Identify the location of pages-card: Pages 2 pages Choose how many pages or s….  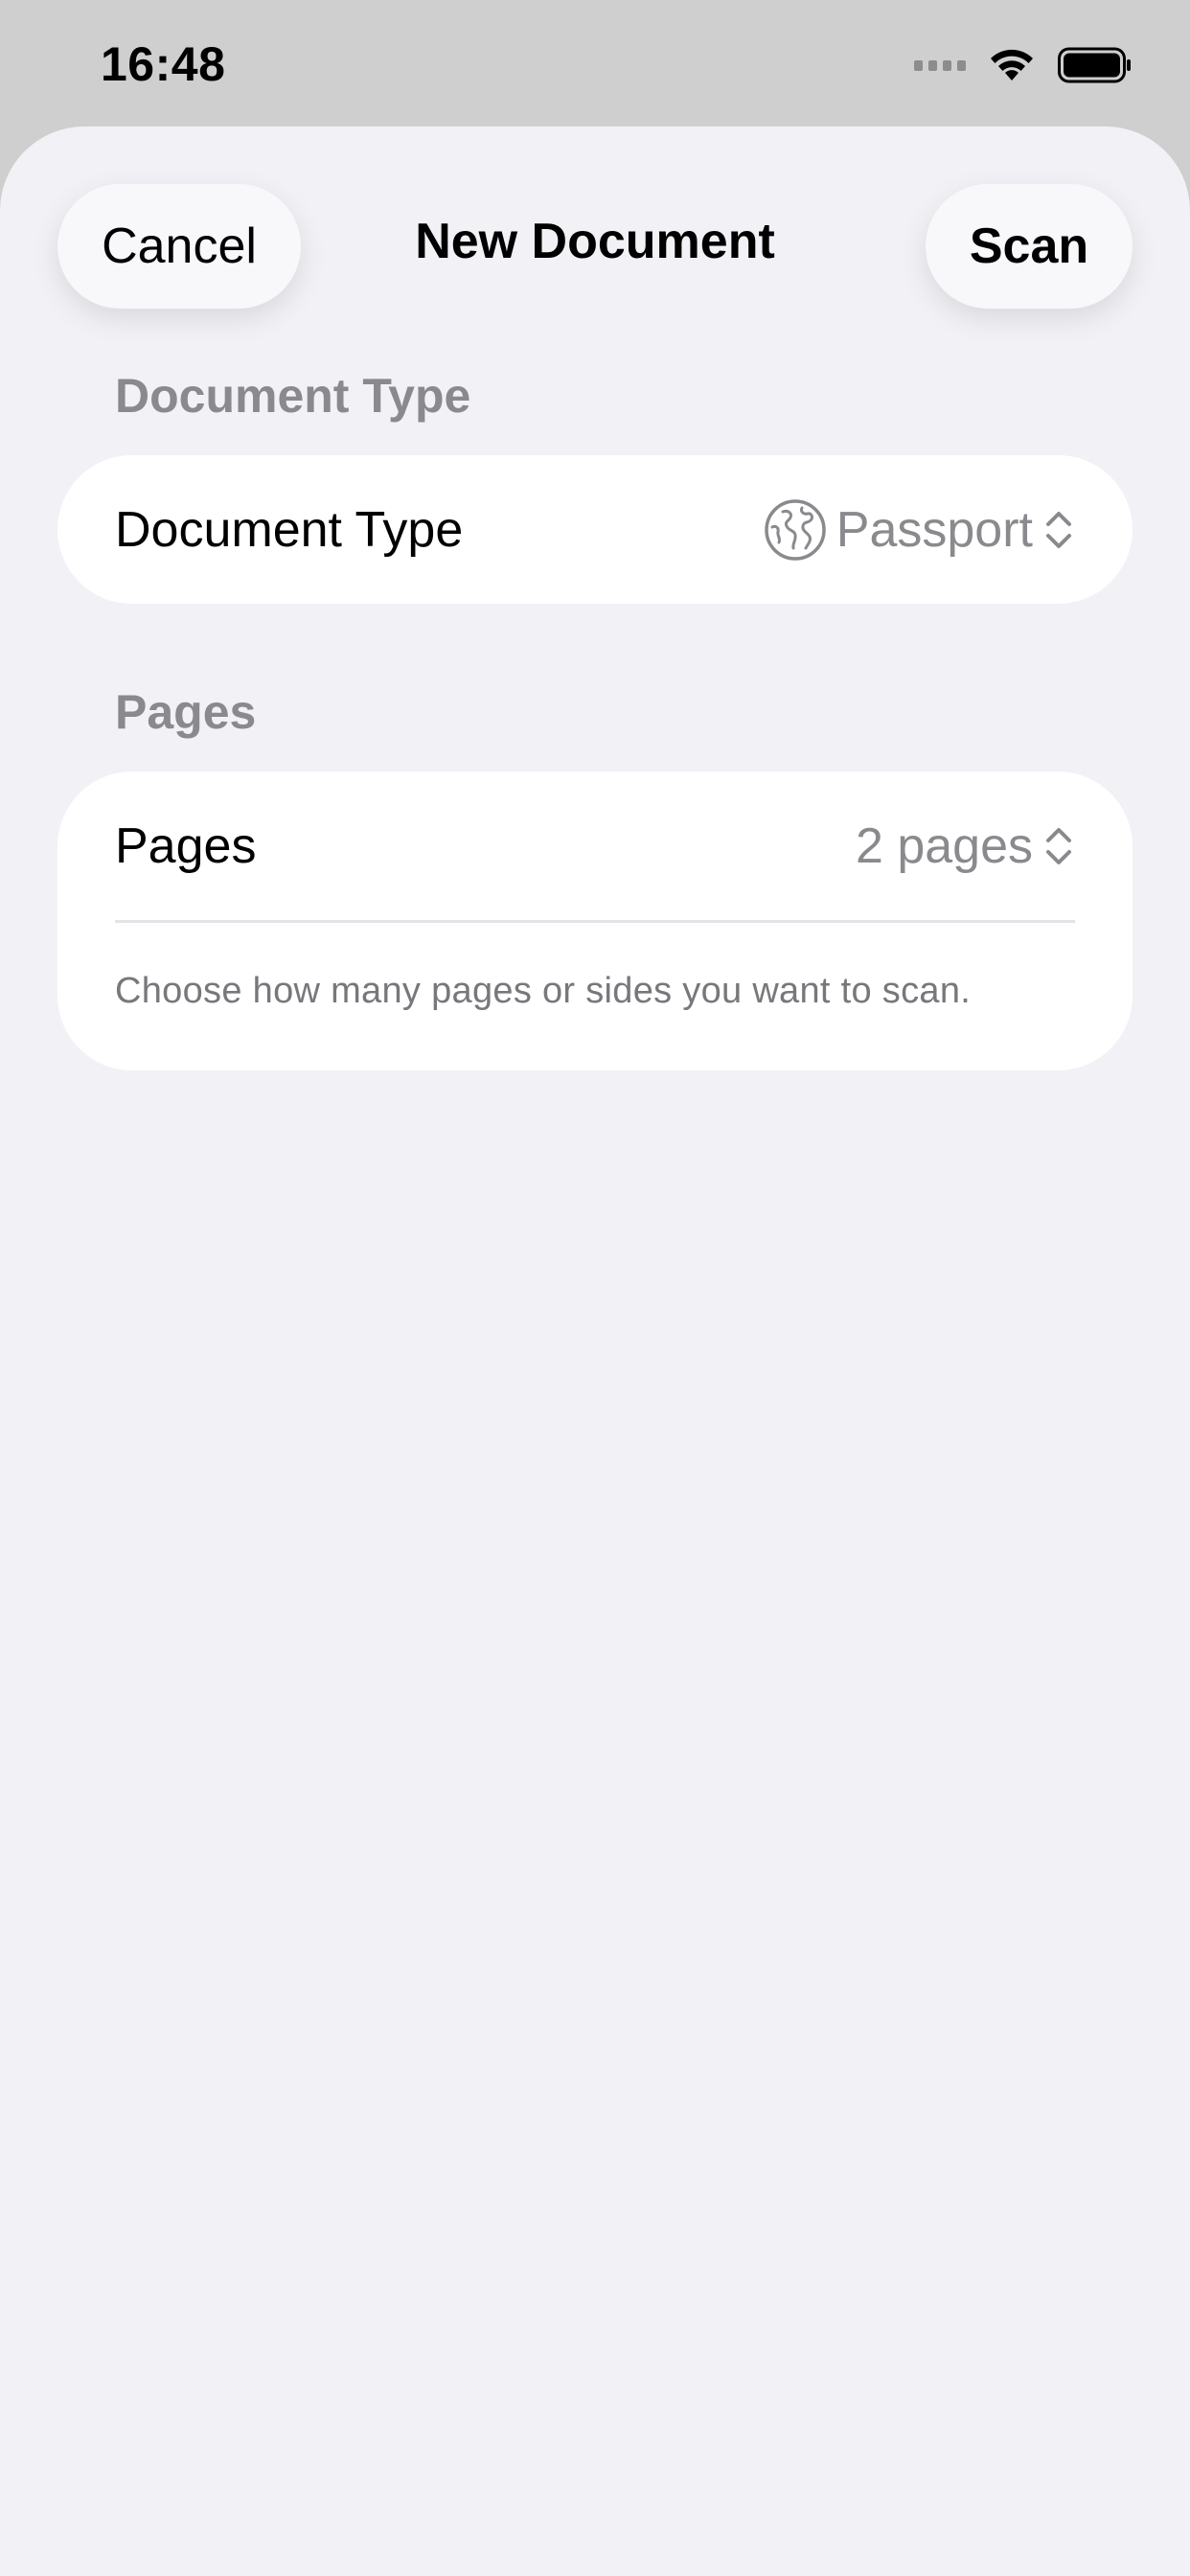
(595, 920).